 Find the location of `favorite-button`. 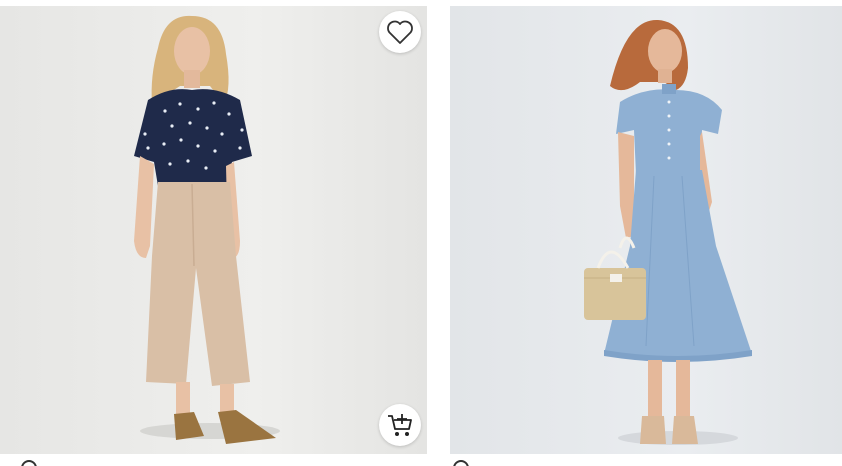

favorite-button is located at coordinates (400, 32).